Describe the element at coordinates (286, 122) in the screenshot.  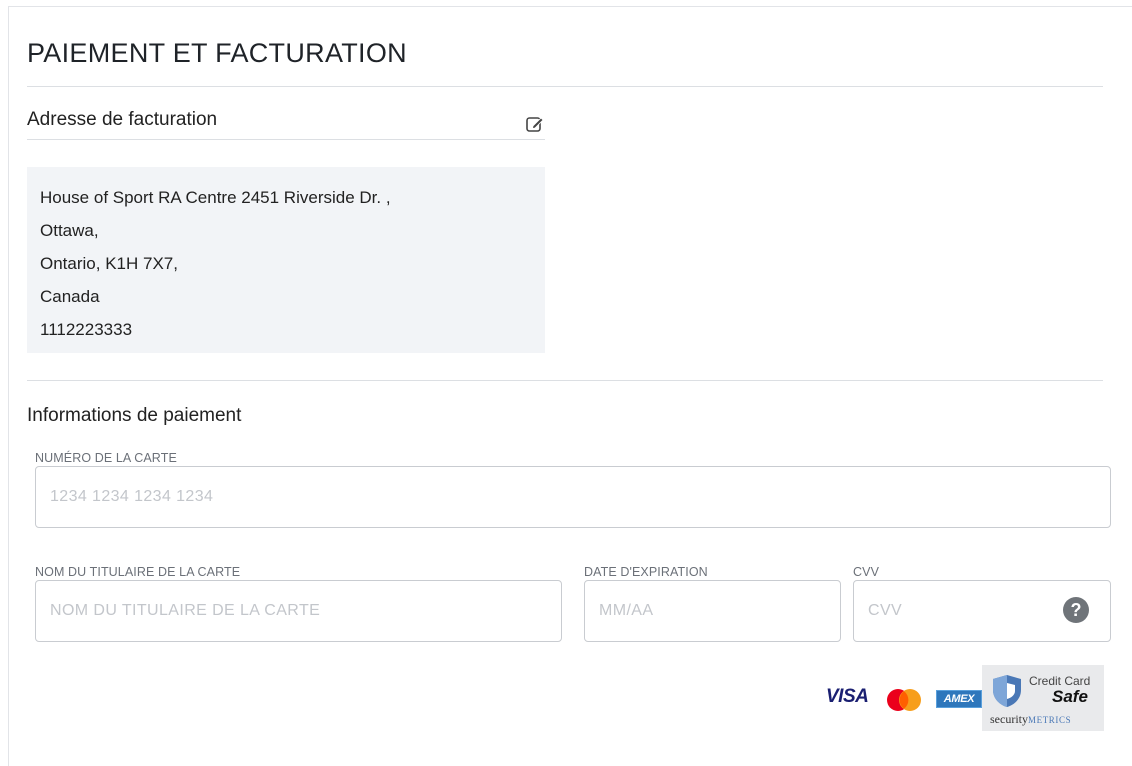
I see `billing-address-header: Adresse de facturation` at that location.